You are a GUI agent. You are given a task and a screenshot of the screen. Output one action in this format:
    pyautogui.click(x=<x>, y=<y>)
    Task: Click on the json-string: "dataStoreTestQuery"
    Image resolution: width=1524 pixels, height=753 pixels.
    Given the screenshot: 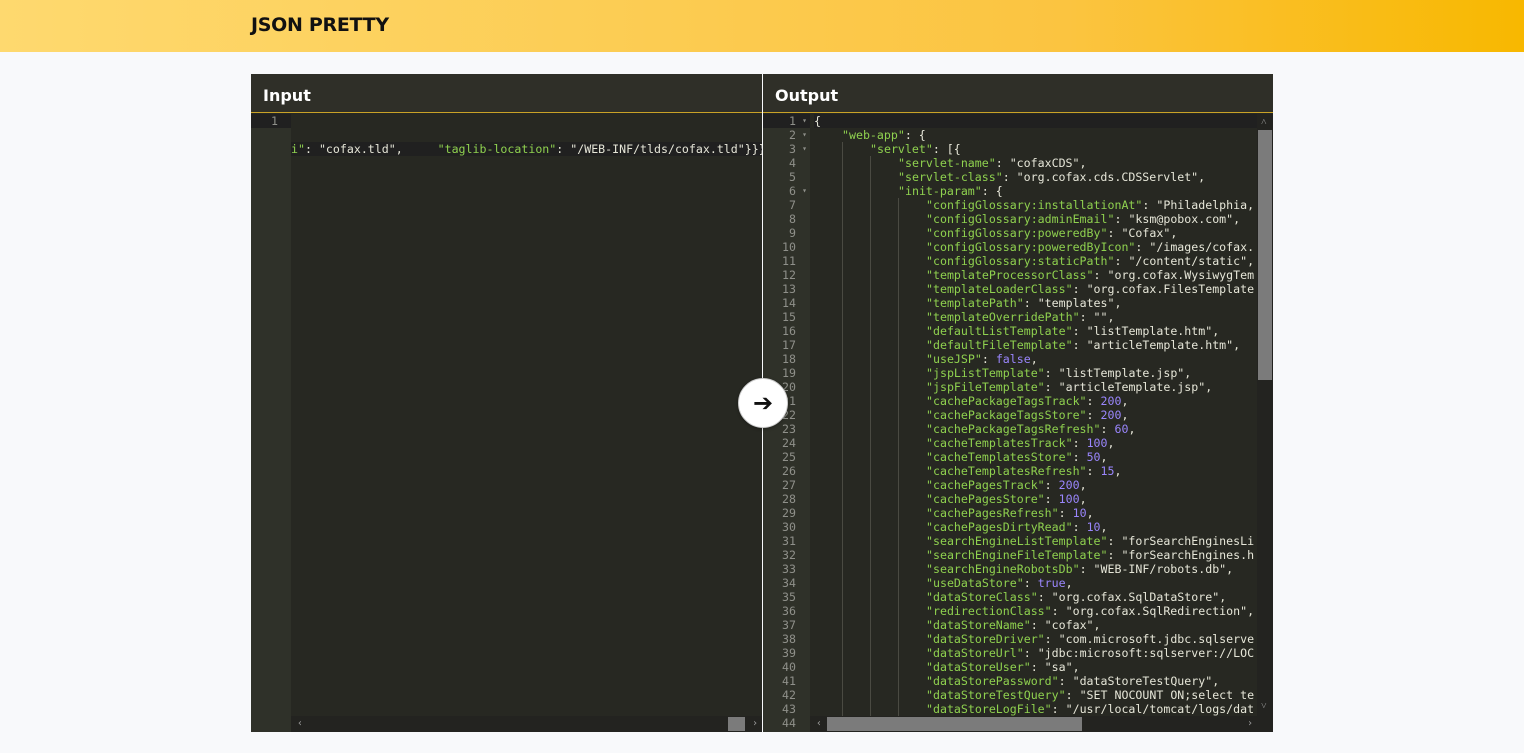 What is the action you would take?
    pyautogui.click(x=1142, y=681)
    